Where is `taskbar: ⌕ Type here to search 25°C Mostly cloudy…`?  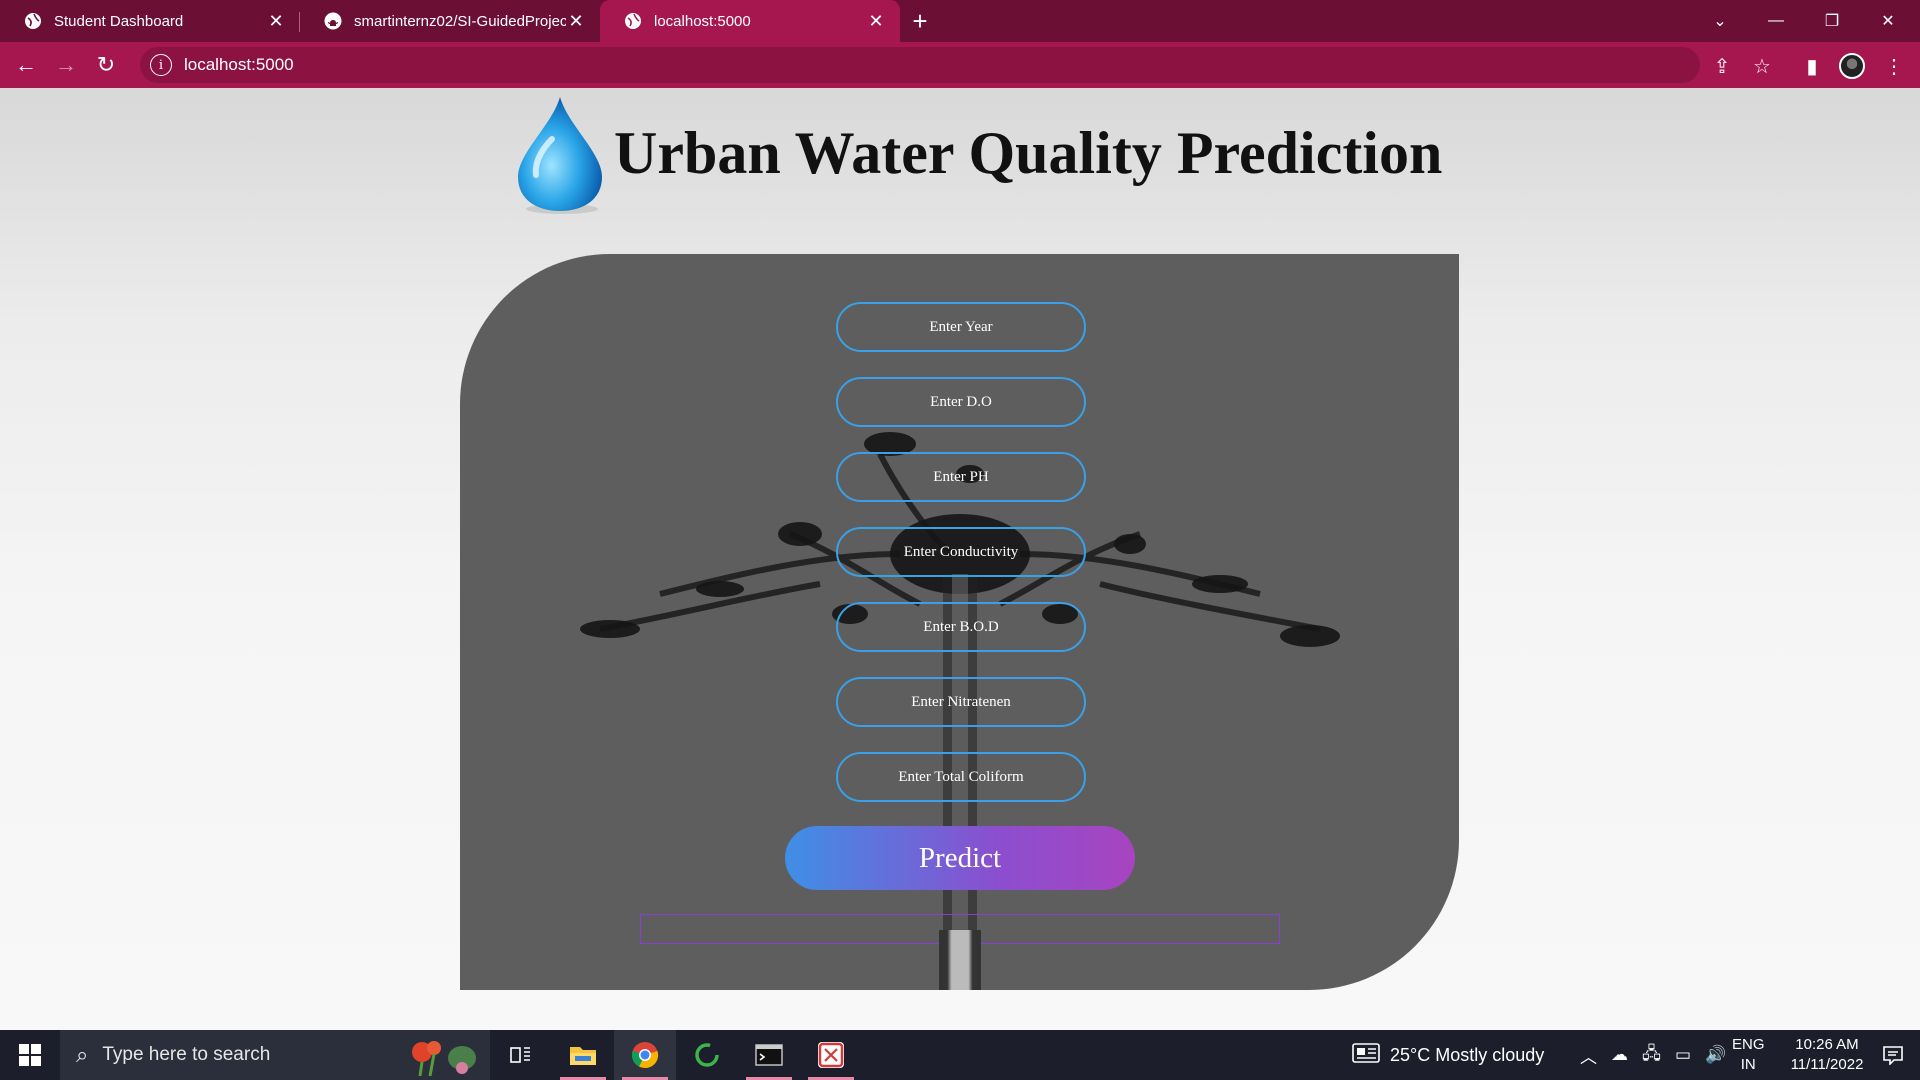 taskbar: ⌕ Type here to search 25°C Mostly cloudy… is located at coordinates (960, 1055).